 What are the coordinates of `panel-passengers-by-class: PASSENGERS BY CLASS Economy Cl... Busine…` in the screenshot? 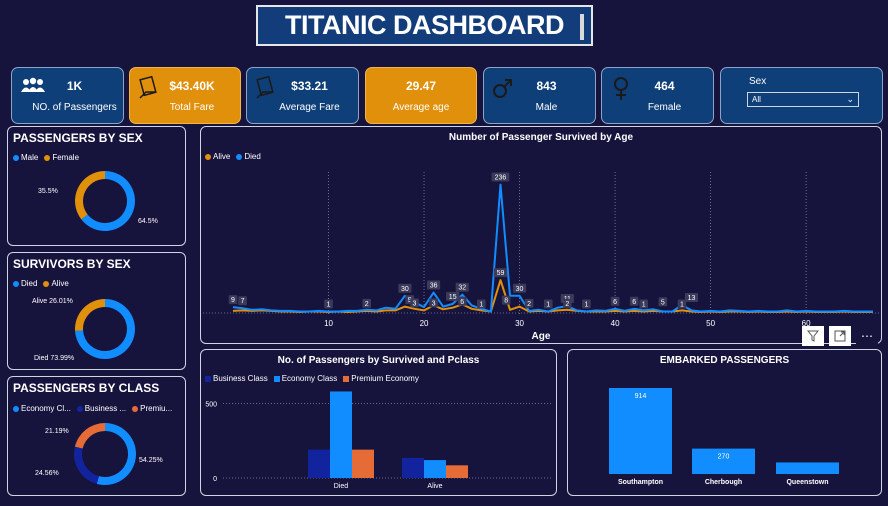 It's located at (96, 436).